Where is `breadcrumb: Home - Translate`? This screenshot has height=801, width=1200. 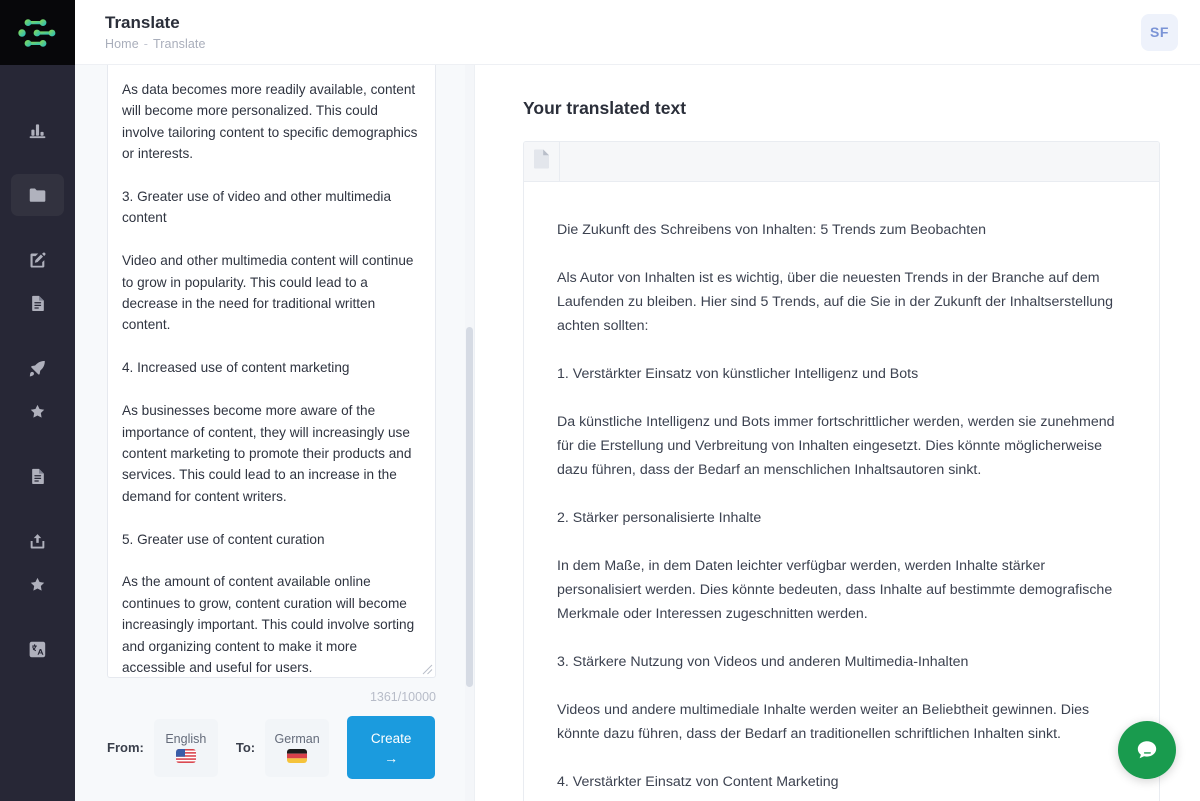 breadcrumb: Home - Translate is located at coordinates (155, 44).